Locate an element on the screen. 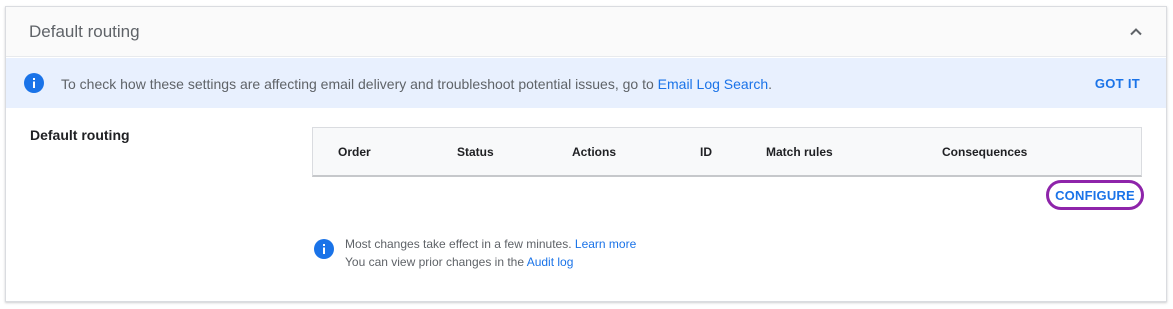 This screenshot has width=1173, height=309. column-header-actions: Actions is located at coordinates (594, 152).